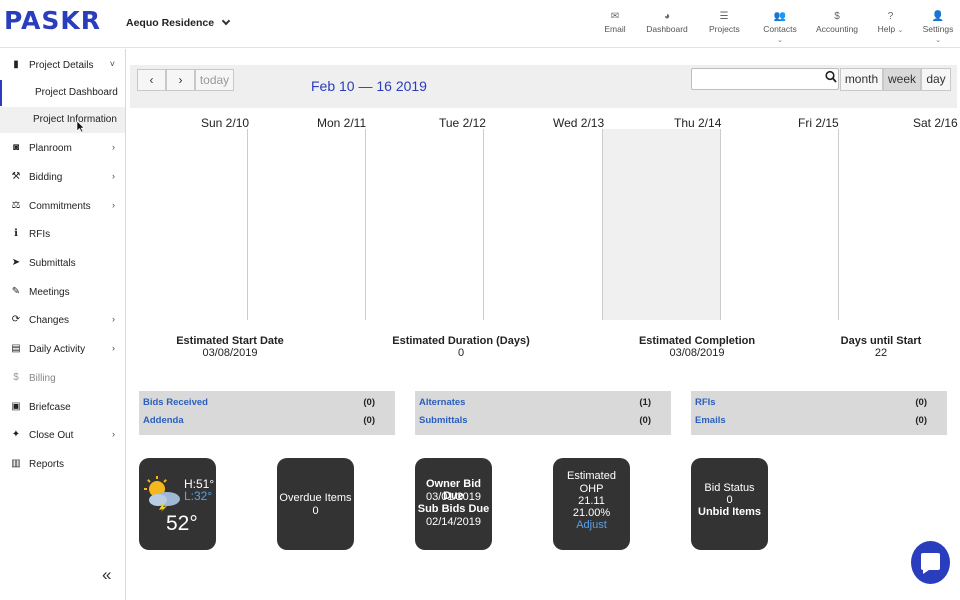  What do you see at coordinates (661, 224) in the screenshot?
I see `today-column` at bounding box center [661, 224].